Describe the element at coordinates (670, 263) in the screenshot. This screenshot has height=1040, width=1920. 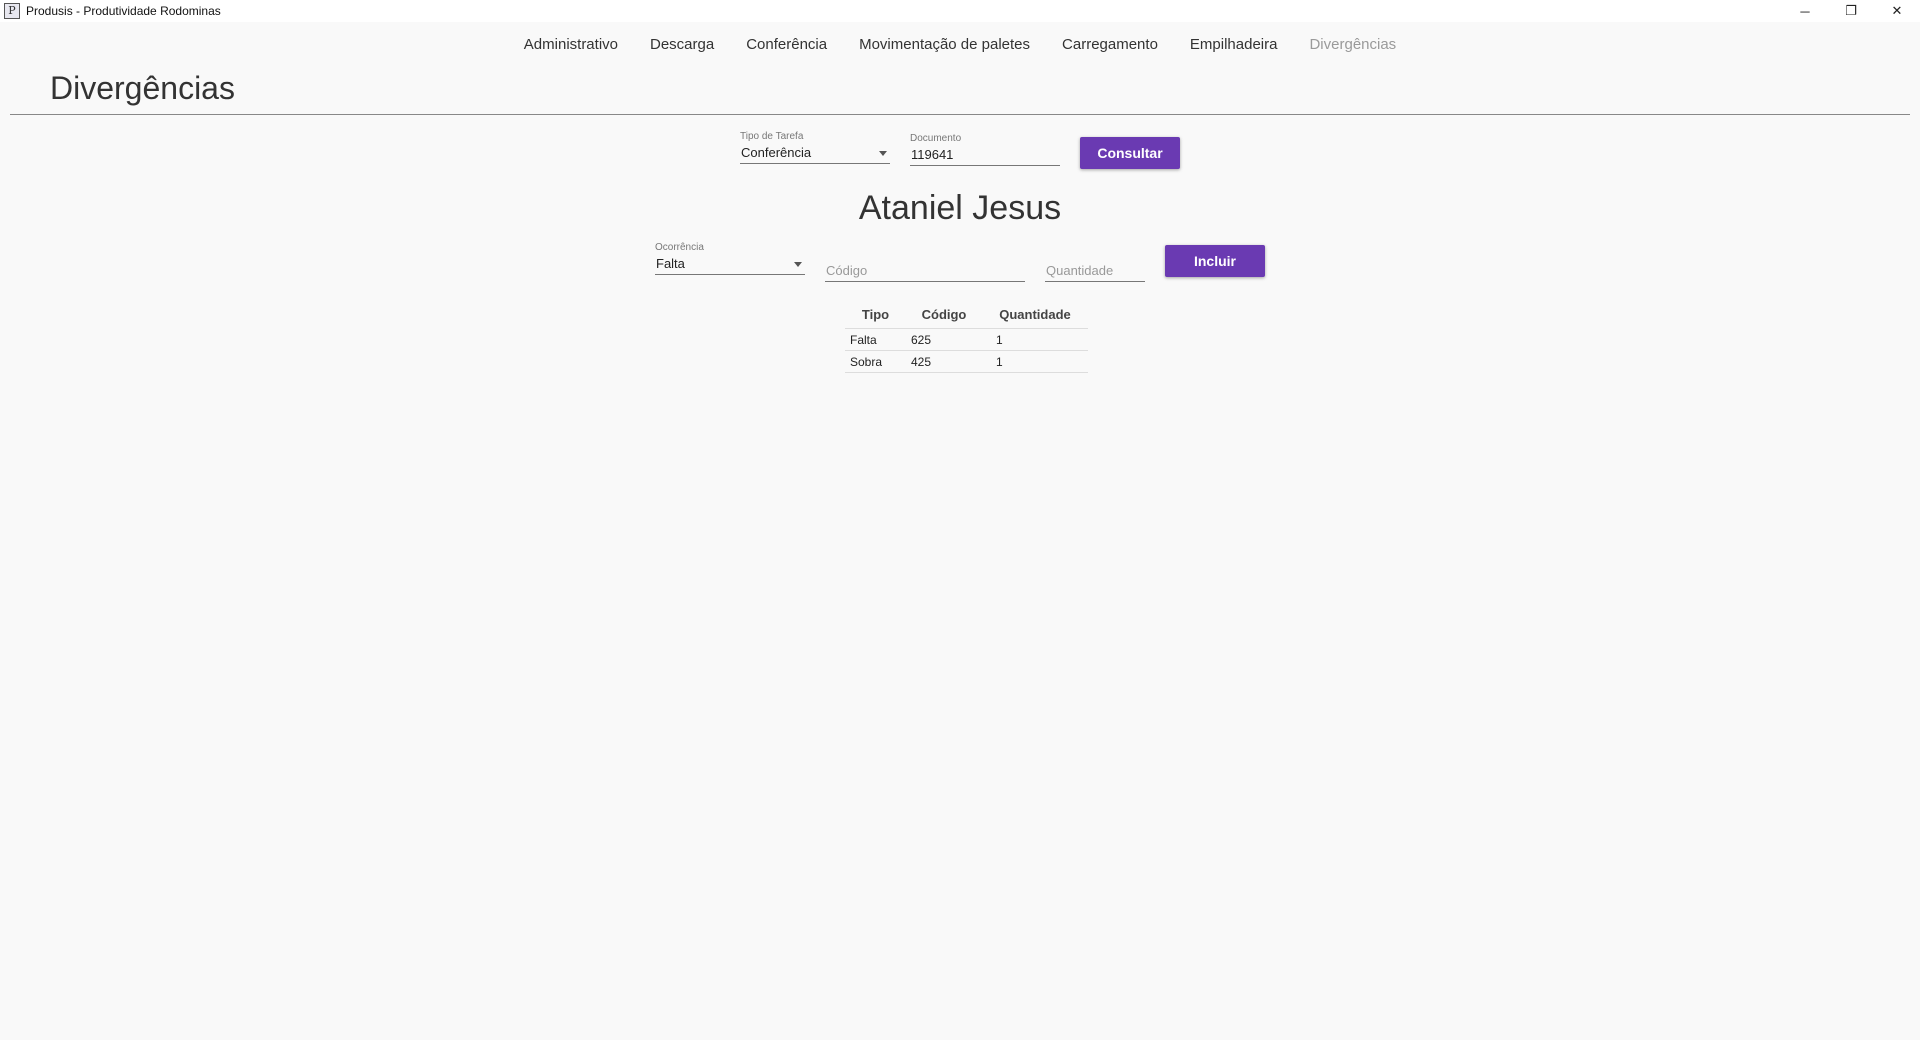
I see `occurrence-value: Falta` at that location.